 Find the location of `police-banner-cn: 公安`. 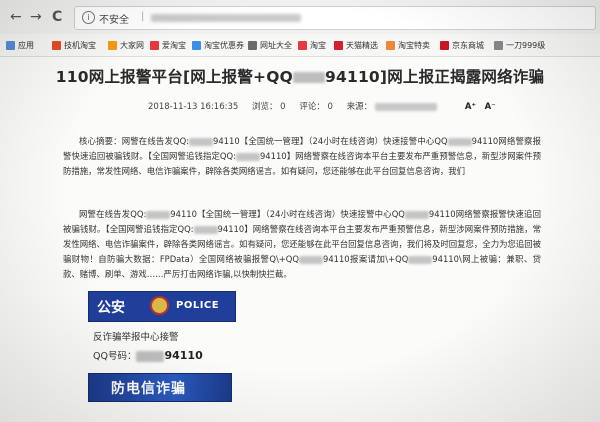

police-banner-cn: 公安 is located at coordinates (111, 308).